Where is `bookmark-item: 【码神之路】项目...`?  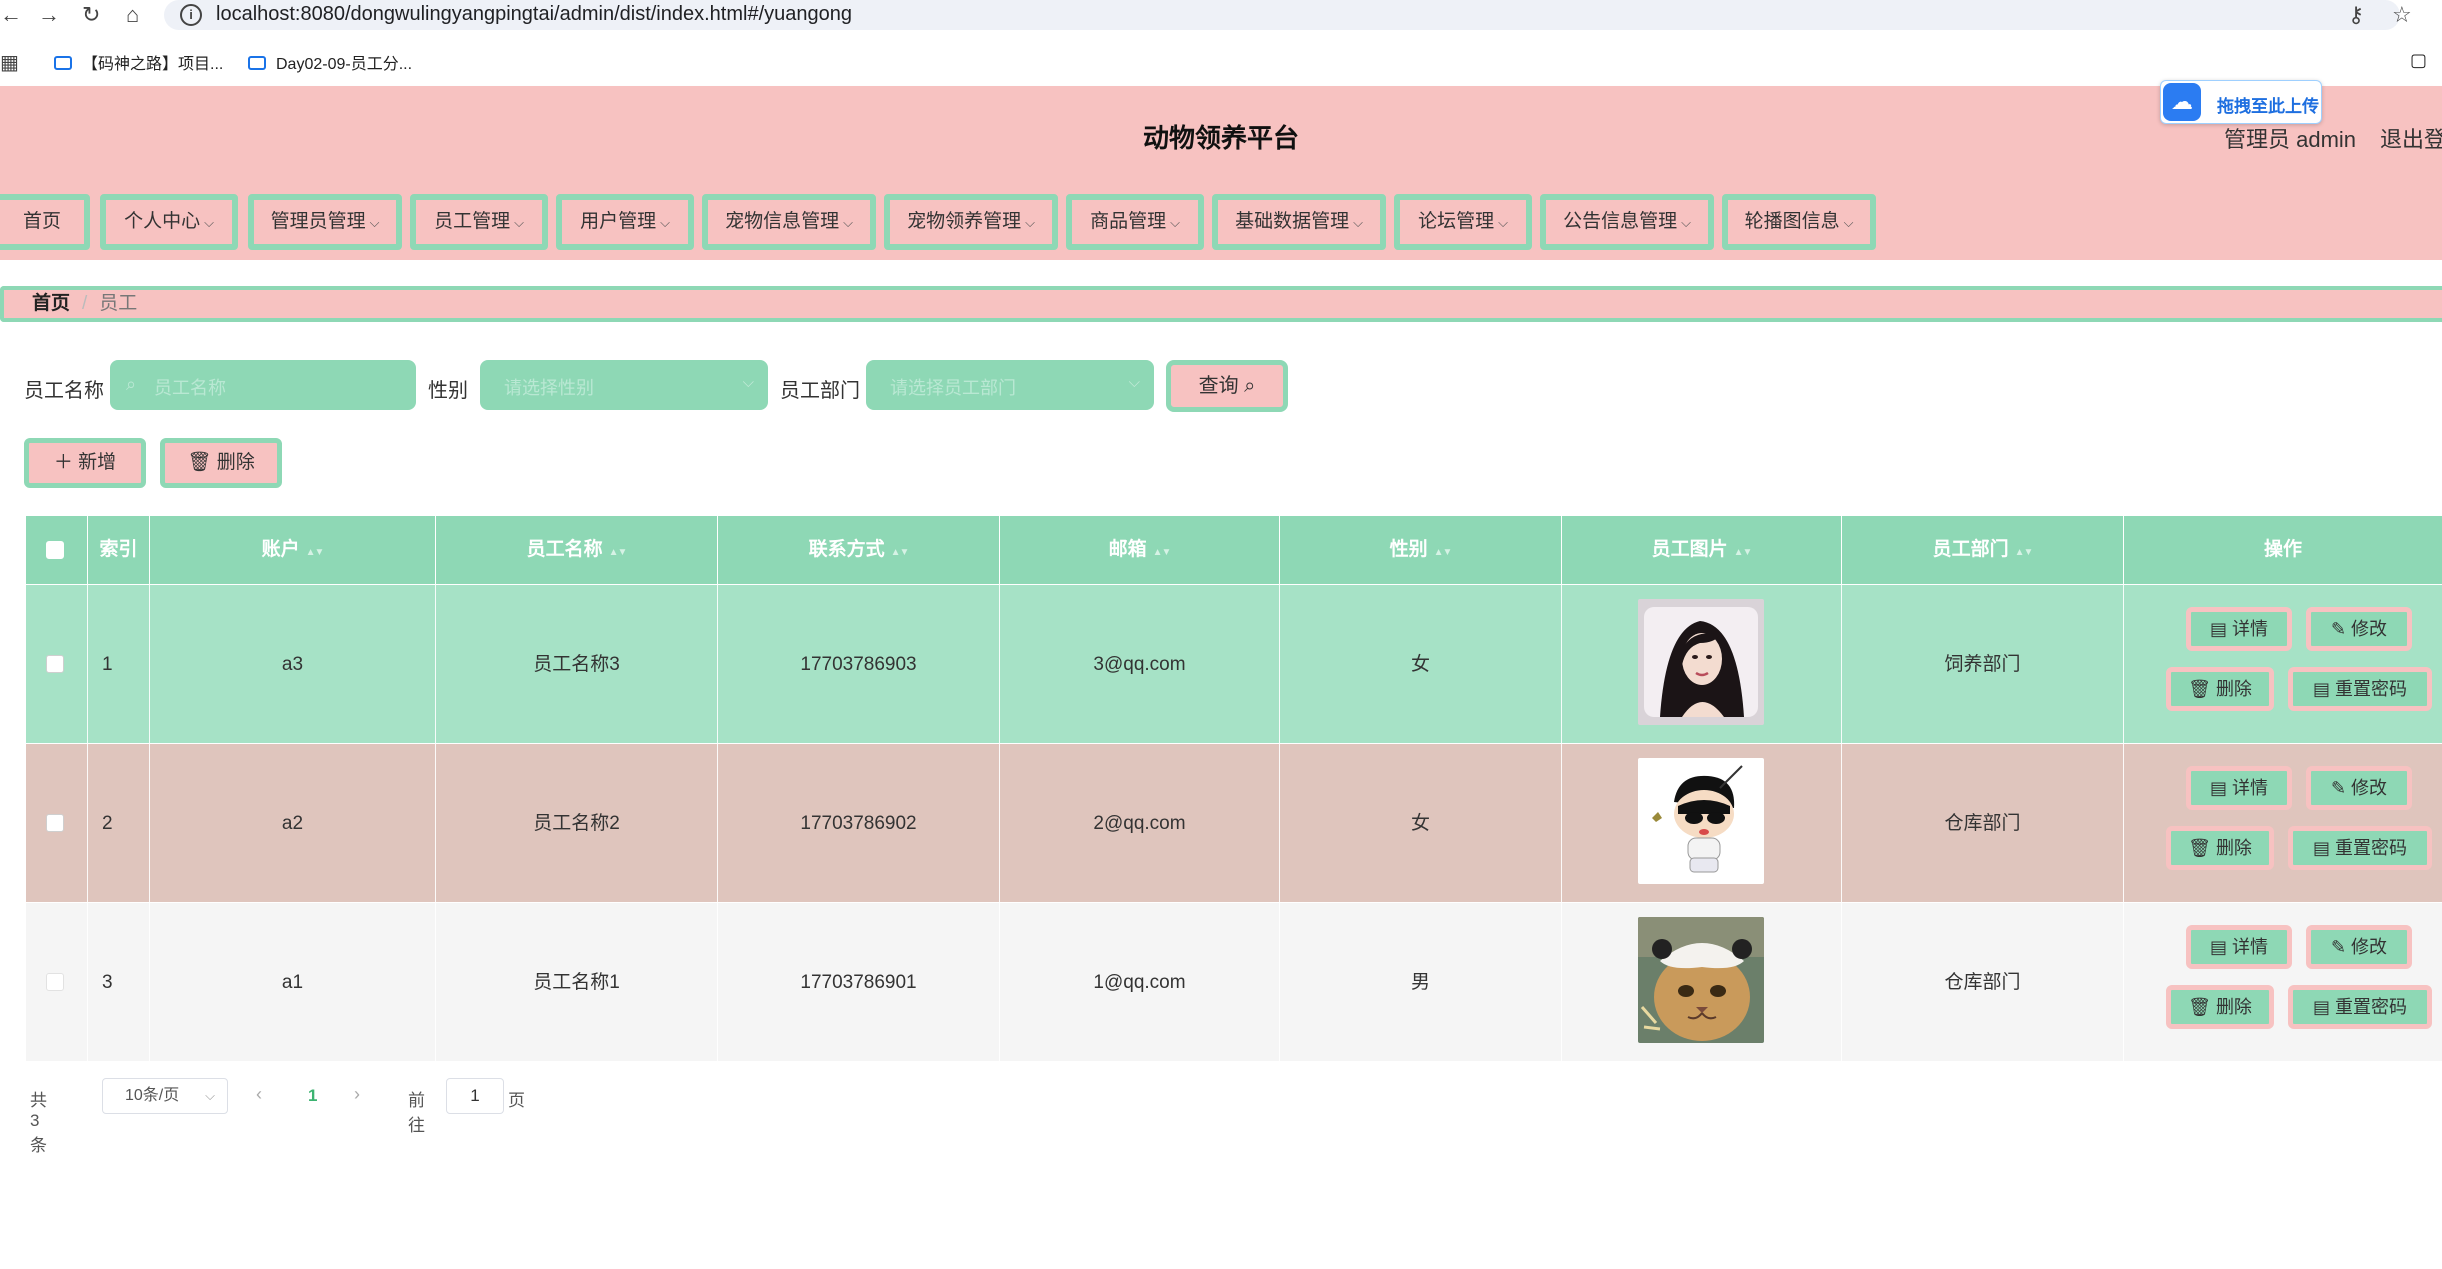 bookmark-item: 【码神之路】项目... is located at coordinates (138, 62).